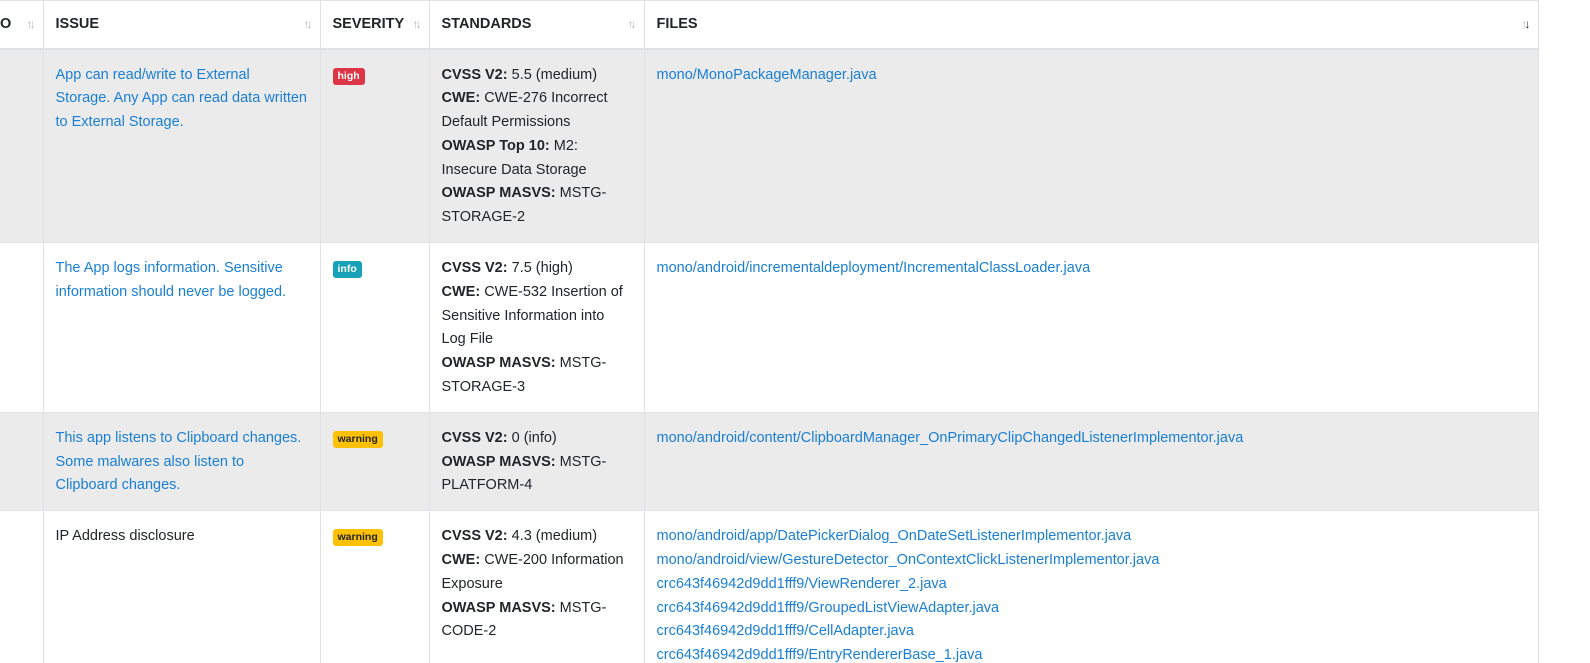 This screenshot has width=1590, height=663. Describe the element at coordinates (1526, 24) in the screenshot. I see `sort-desc-icon: ↑↓` at that location.